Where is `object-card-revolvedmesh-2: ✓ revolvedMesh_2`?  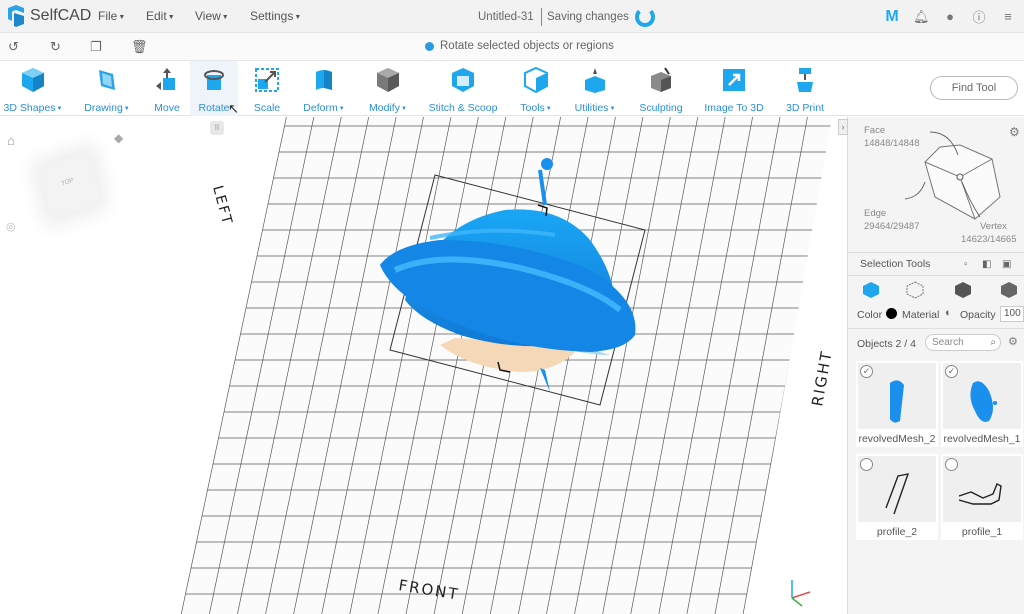 object-card-revolvedmesh-2: ✓ revolvedMesh_2 is located at coordinates (897, 404).